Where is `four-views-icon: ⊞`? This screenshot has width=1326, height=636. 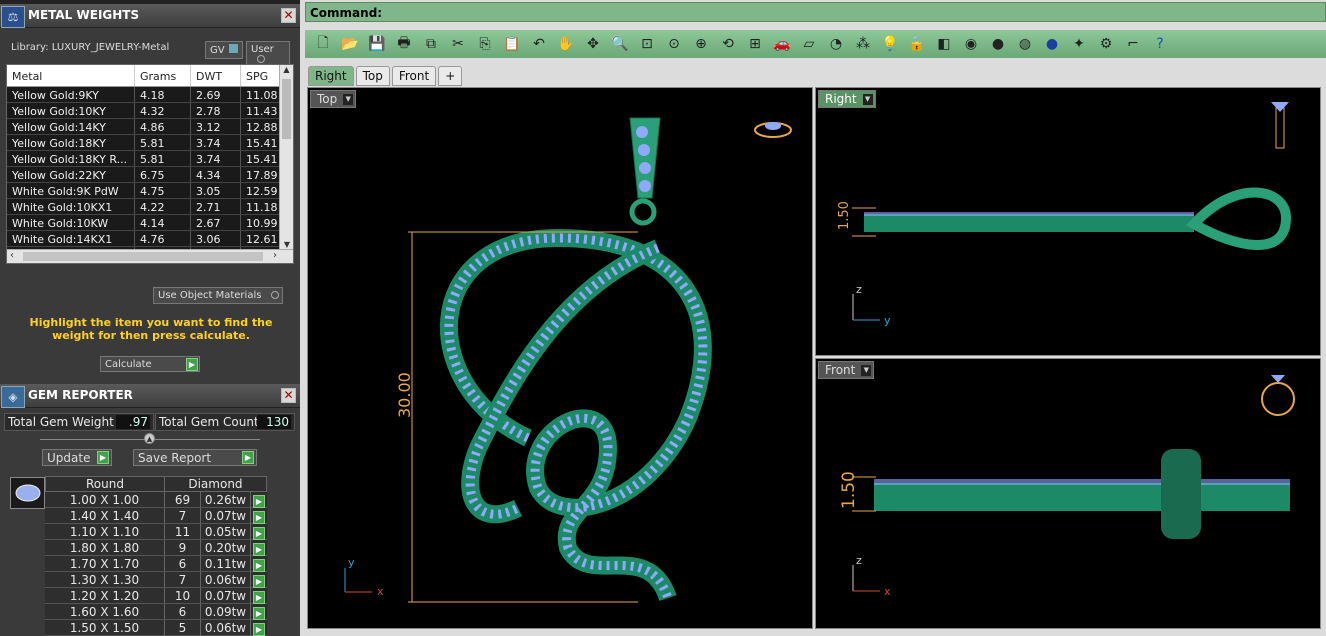
four-views-icon: ⊞ is located at coordinates (755, 44).